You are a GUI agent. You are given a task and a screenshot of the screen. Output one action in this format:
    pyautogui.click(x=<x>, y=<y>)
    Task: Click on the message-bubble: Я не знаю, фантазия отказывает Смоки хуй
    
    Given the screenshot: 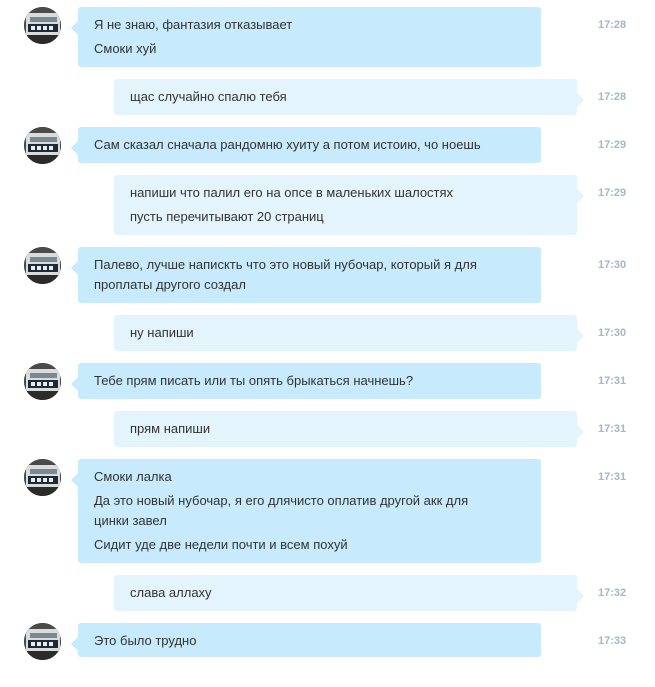 What is the action you would take?
    pyautogui.click(x=306, y=37)
    